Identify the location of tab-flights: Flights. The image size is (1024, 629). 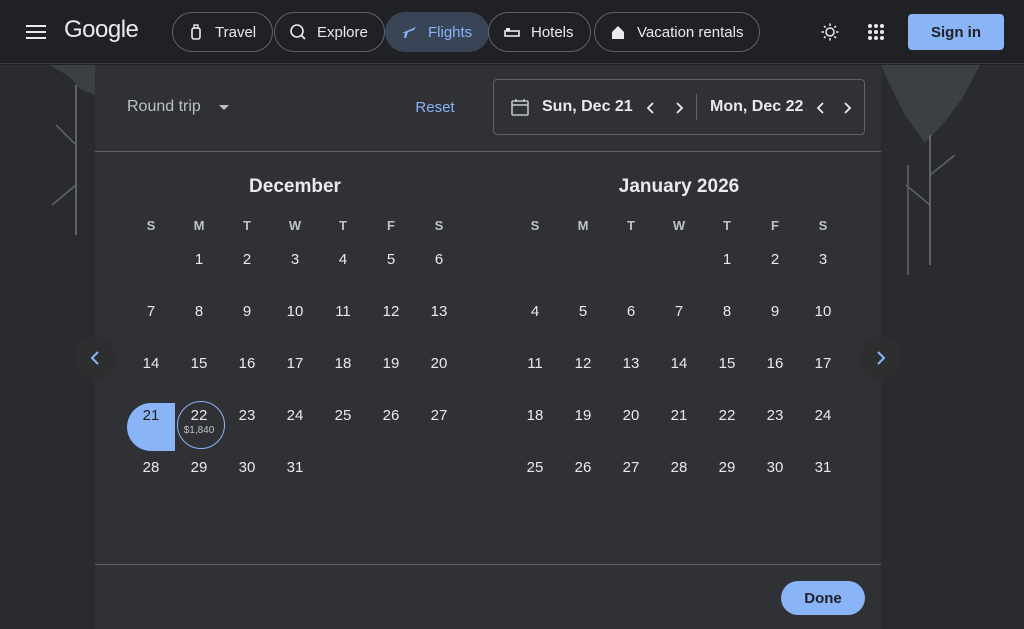
(437, 32).